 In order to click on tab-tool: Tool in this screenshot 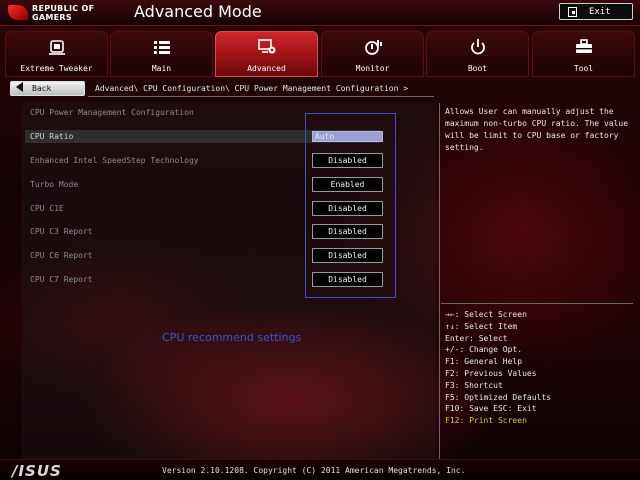, I will do `click(583, 54)`.